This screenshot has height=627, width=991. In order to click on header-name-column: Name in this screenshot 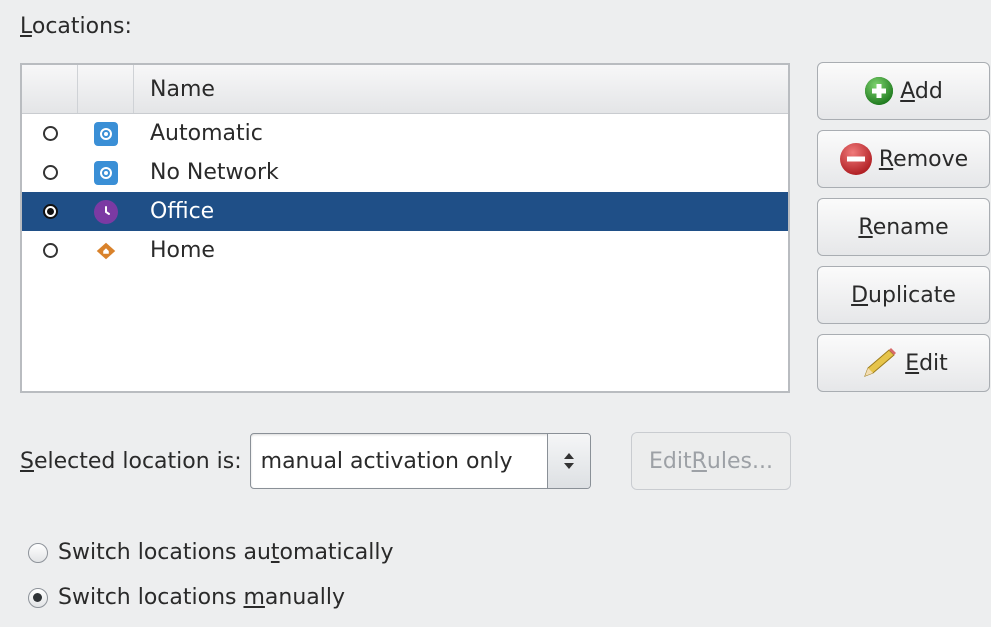, I will do `click(461, 89)`.